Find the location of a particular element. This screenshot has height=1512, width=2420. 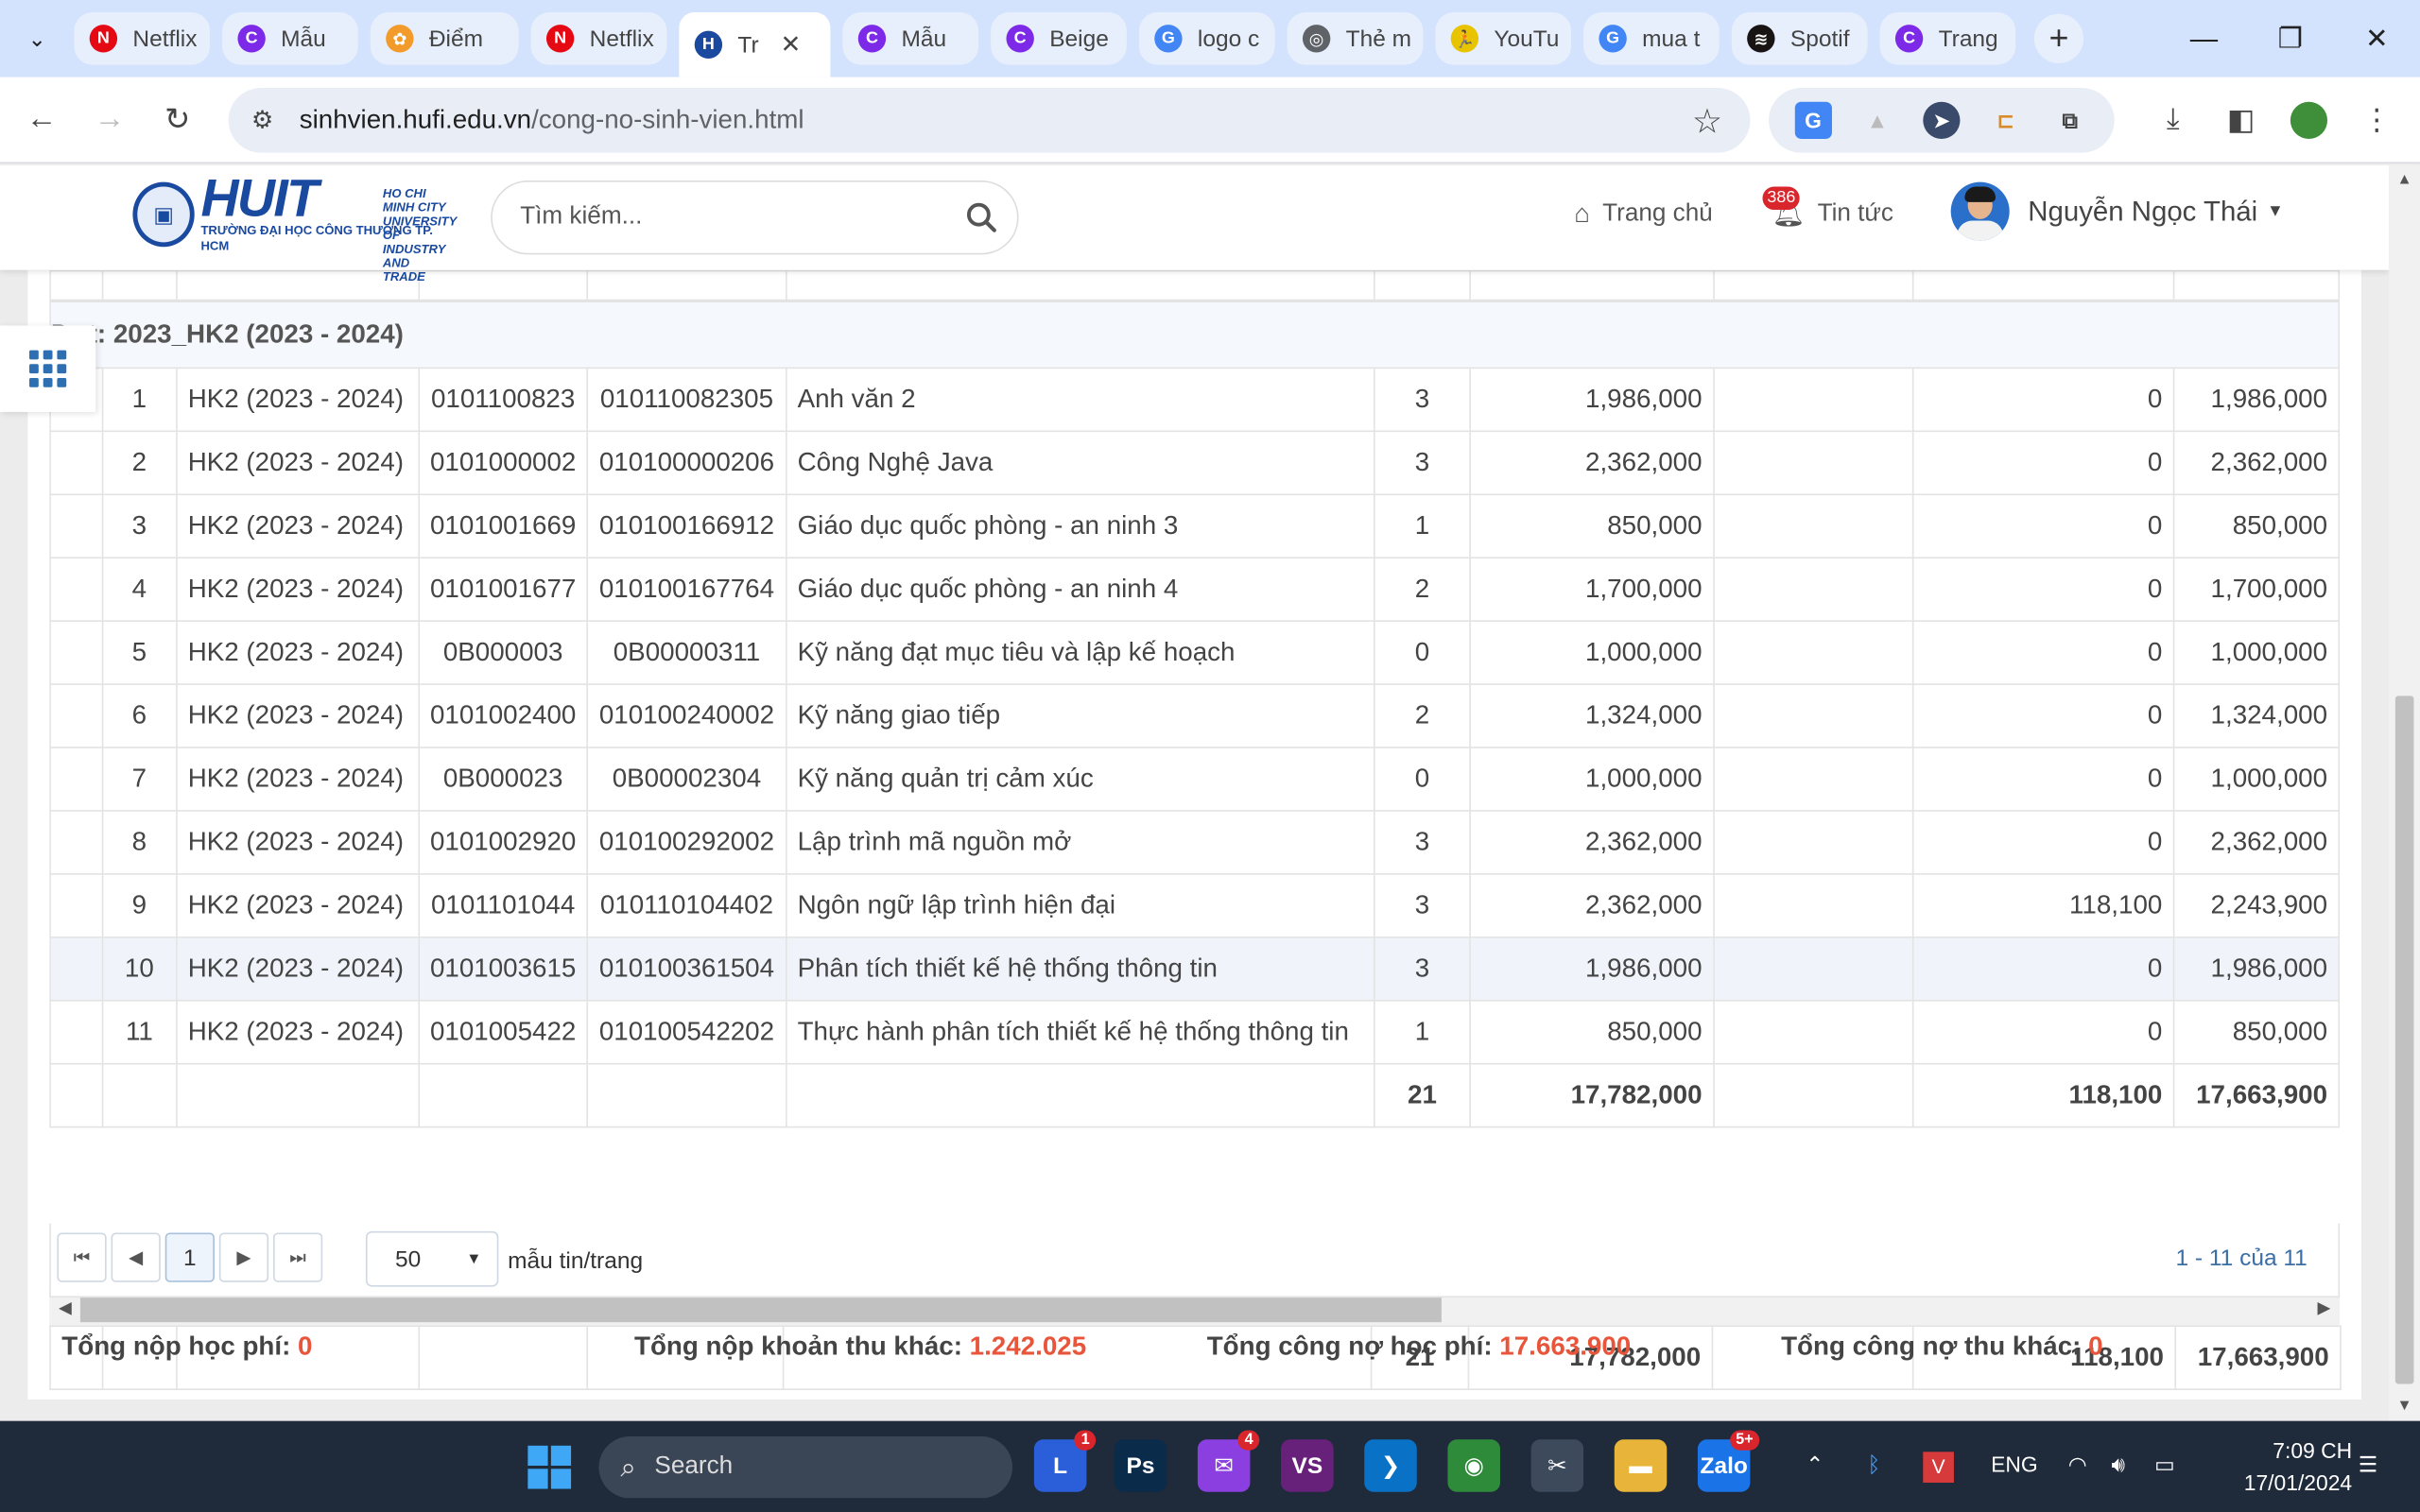

visual-studio-icon: VS is located at coordinates (1307, 1465).